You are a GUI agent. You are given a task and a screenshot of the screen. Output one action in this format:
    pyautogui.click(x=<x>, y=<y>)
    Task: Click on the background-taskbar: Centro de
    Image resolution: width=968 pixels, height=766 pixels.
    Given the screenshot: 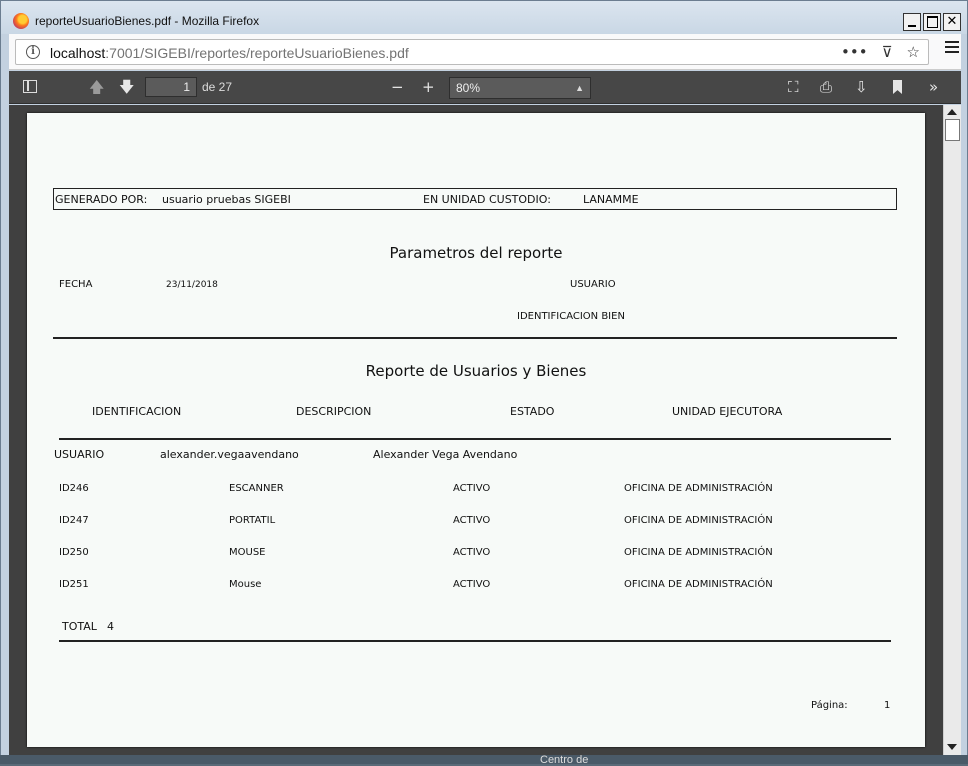 What is the action you would take?
    pyautogui.click(x=484, y=760)
    